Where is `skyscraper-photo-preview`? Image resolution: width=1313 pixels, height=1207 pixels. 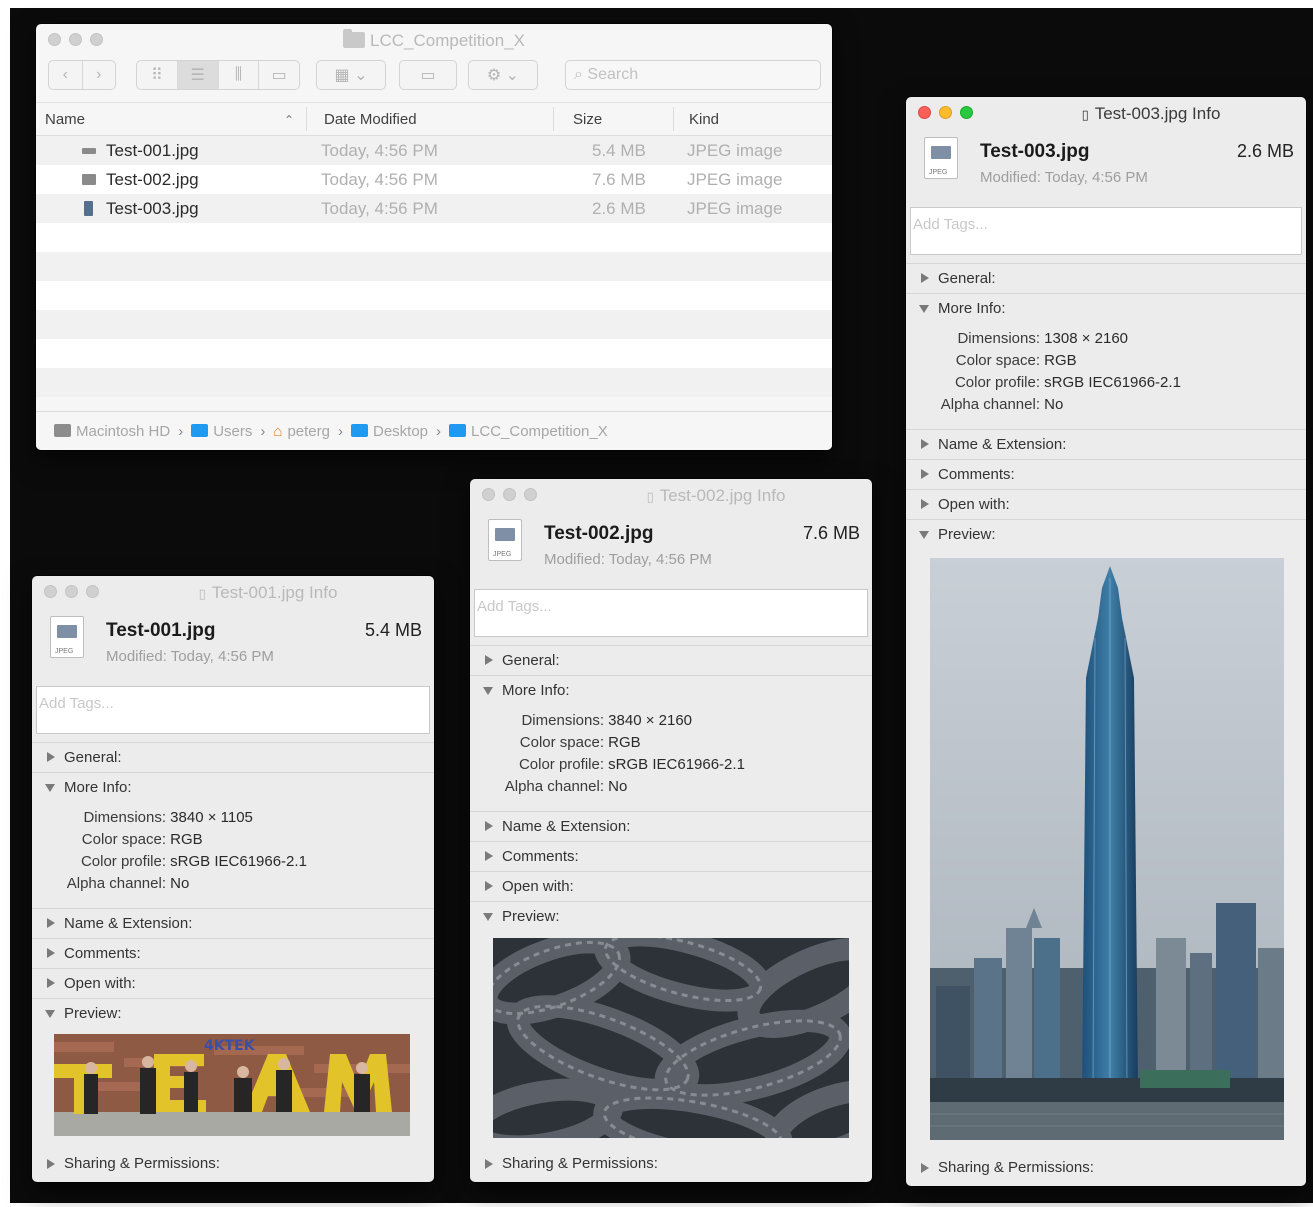 skyscraper-photo-preview is located at coordinates (1107, 849).